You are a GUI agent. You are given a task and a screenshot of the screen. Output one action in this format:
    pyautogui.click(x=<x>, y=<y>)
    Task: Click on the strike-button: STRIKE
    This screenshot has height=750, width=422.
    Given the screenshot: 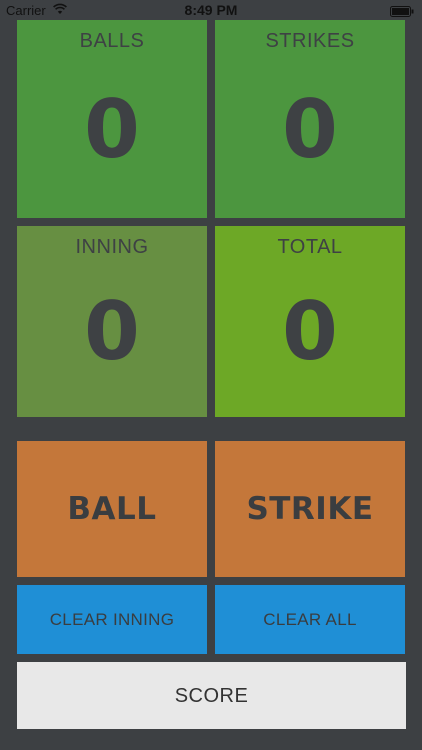 What is the action you would take?
    pyautogui.click(x=310, y=509)
    